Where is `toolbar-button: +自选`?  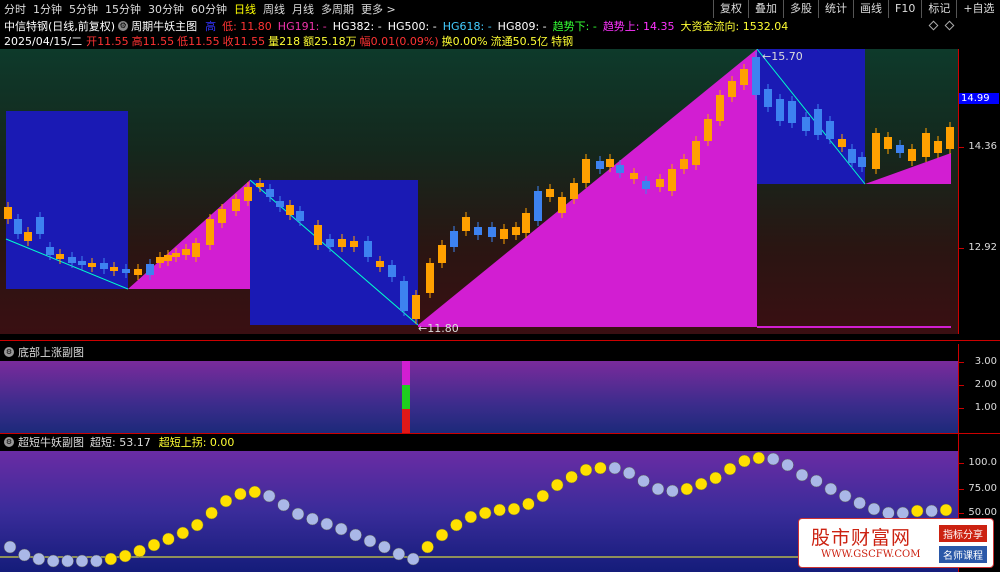 toolbar-button: +自选 is located at coordinates (978, 9).